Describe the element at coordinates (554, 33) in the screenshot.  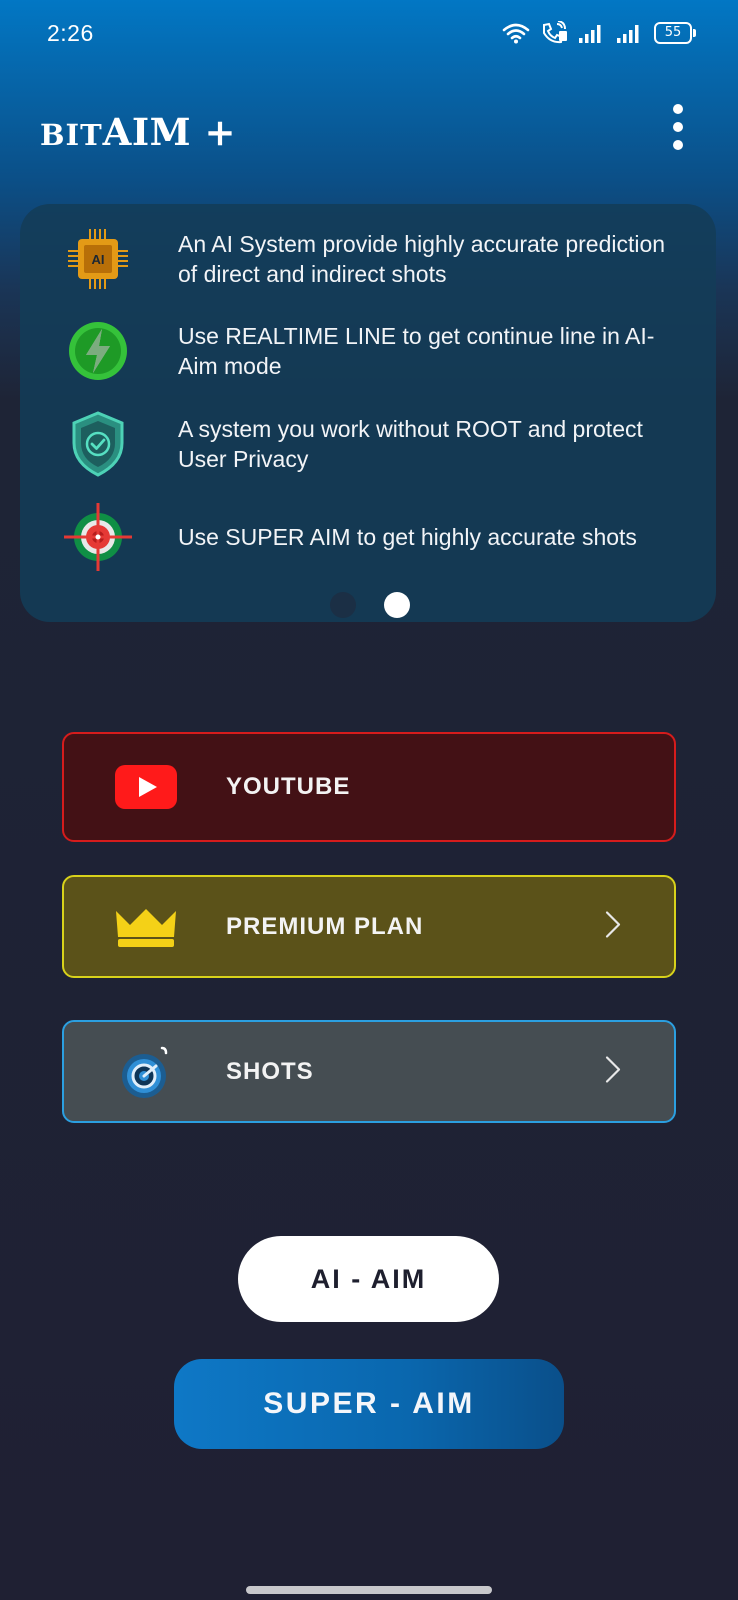
I see `volte-call-icon` at that location.